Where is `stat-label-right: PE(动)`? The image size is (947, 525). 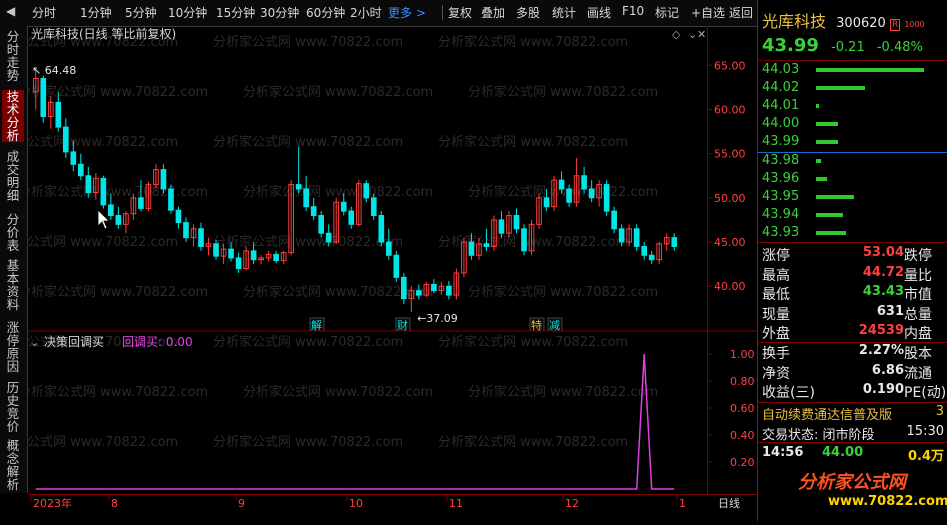
stat-label-right: PE(动) is located at coordinates (925, 393).